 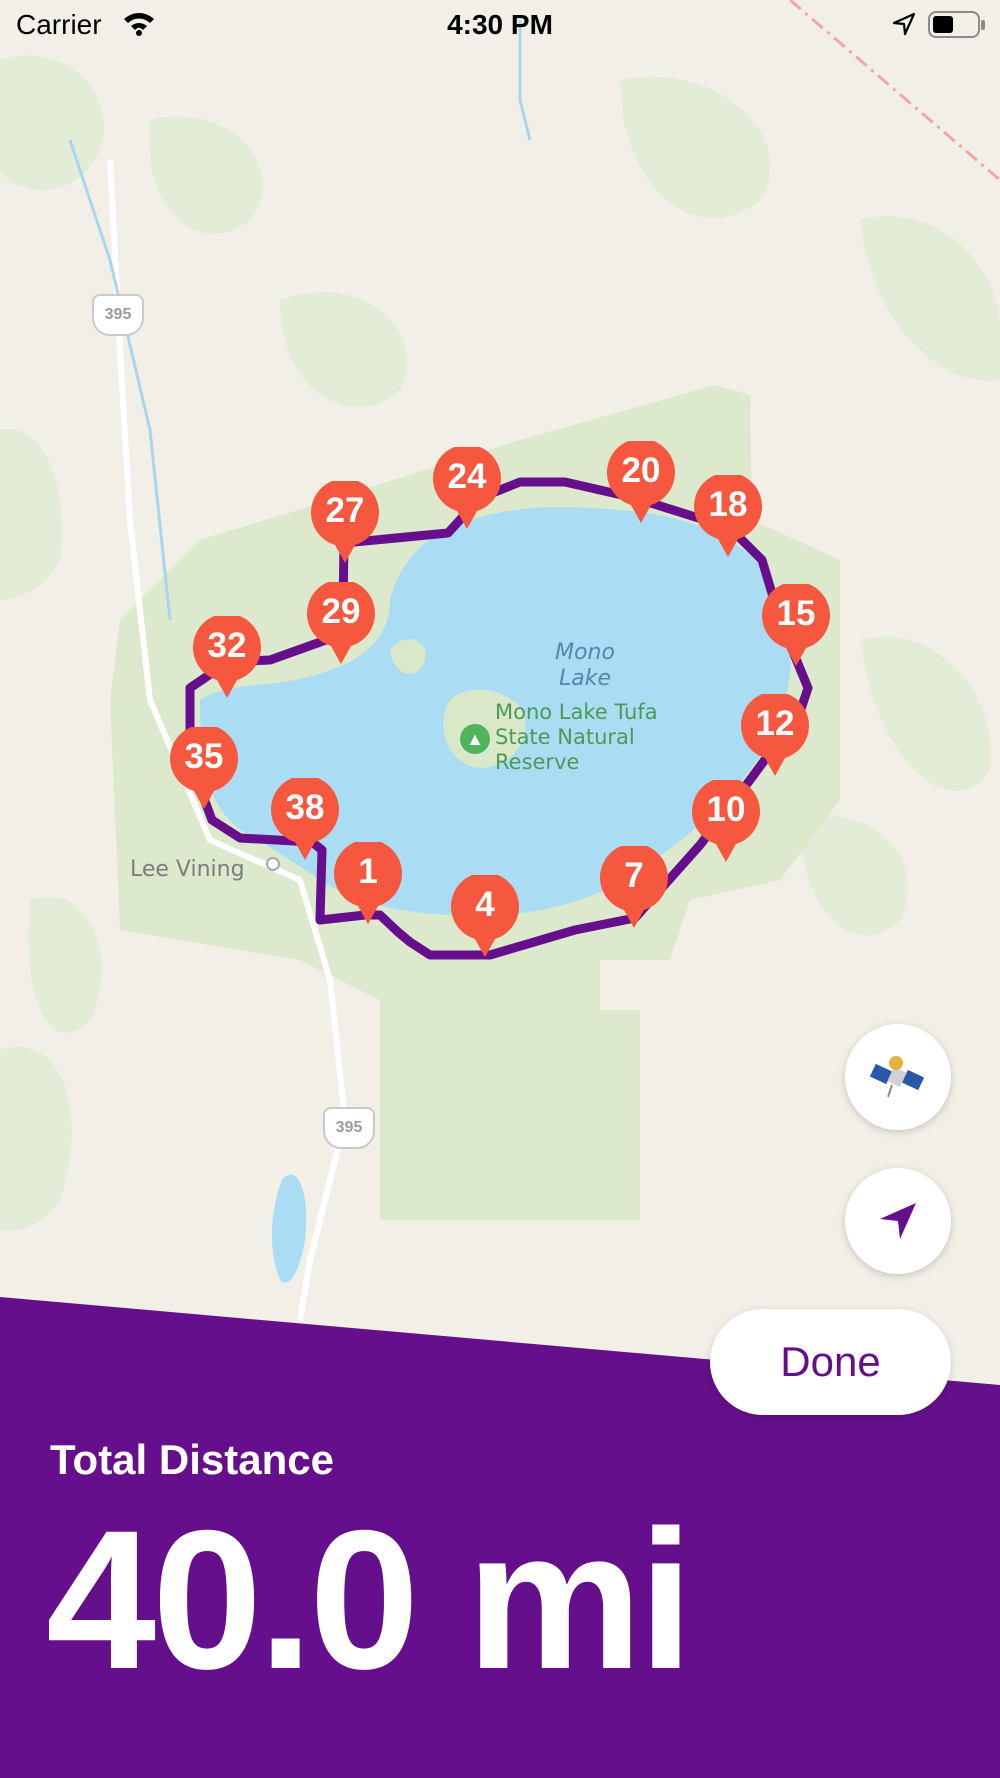 I want to click on park-label: Mono Lake Tufa State Natural Reserve, so click(x=595, y=737).